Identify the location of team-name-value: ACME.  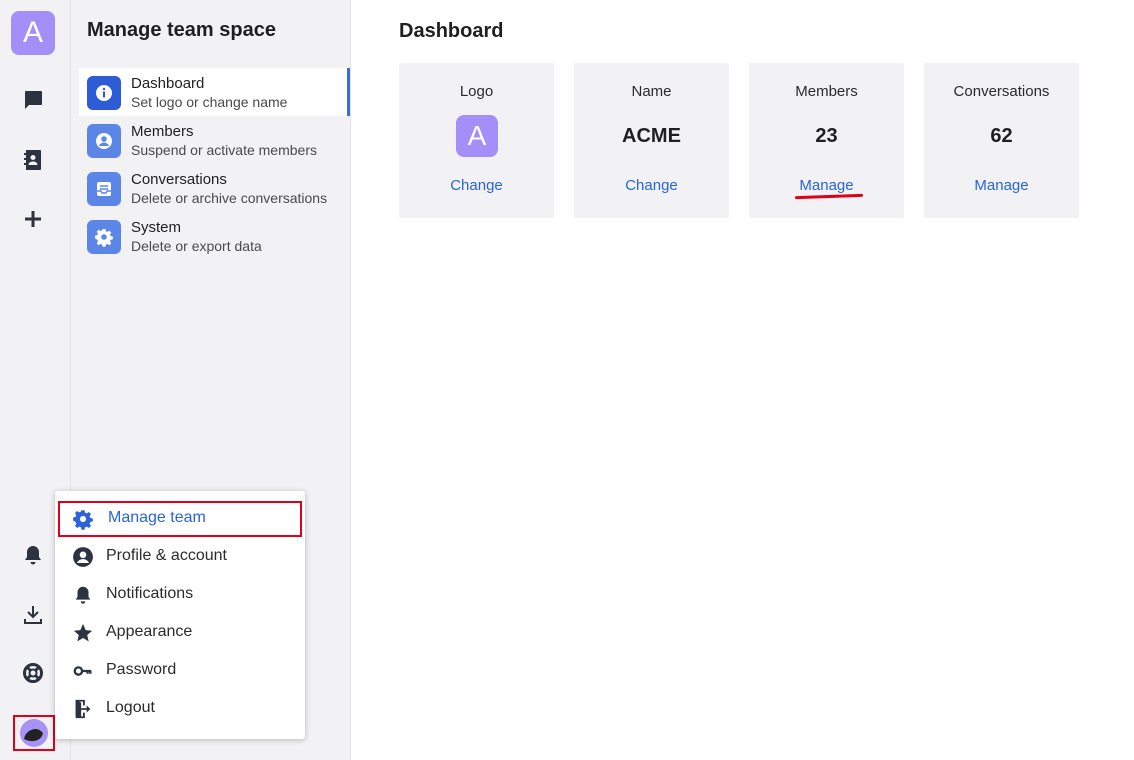
(651, 136).